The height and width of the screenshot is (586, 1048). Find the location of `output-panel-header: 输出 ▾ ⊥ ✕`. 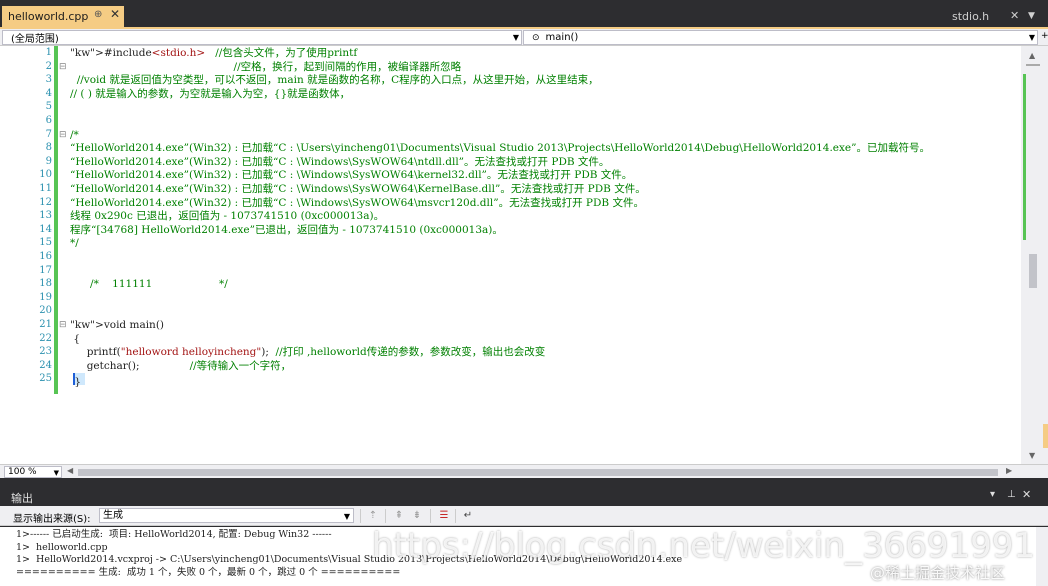

output-panel-header: 输出 ▾ ⊥ ✕ is located at coordinates (524, 496).